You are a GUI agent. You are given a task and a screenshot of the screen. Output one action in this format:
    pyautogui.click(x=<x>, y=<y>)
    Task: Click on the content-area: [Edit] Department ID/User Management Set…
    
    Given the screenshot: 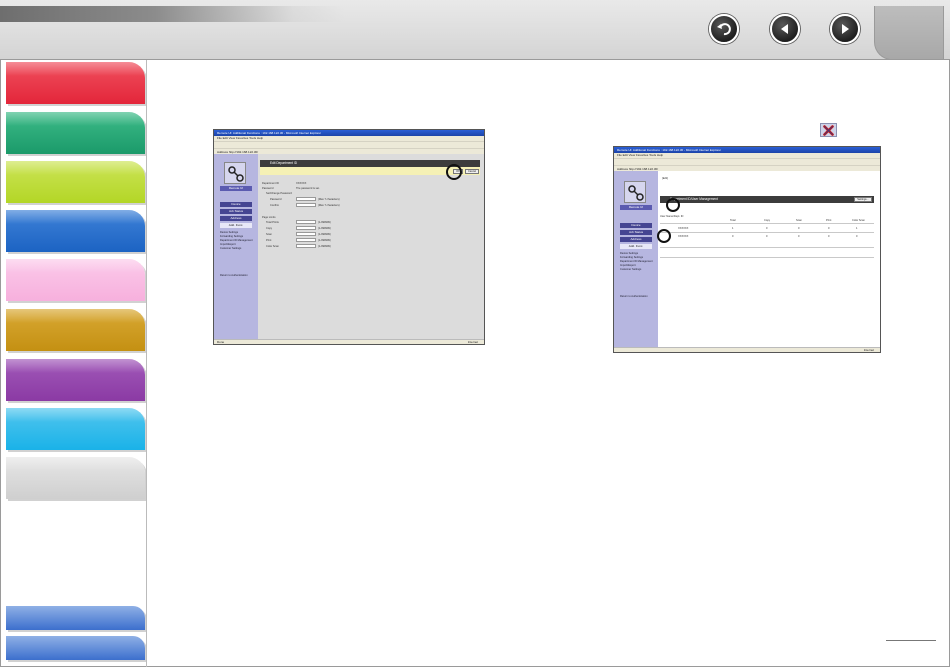 What is the action you would take?
    pyautogui.click(x=769, y=260)
    